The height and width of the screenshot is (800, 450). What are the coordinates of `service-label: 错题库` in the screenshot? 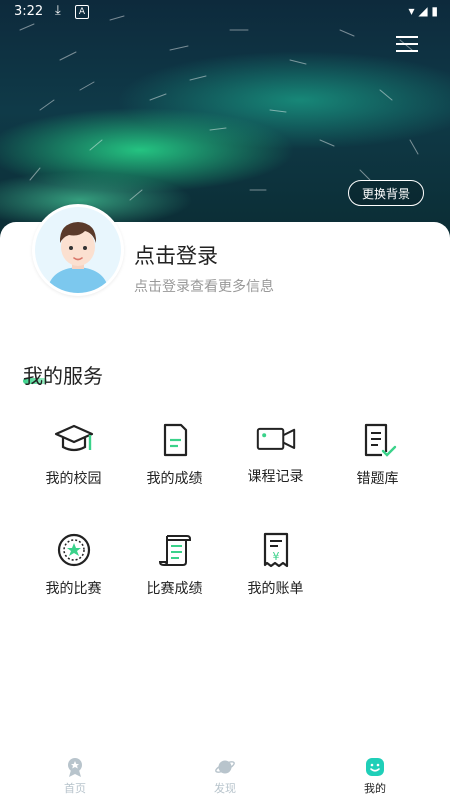 It's located at (377, 479).